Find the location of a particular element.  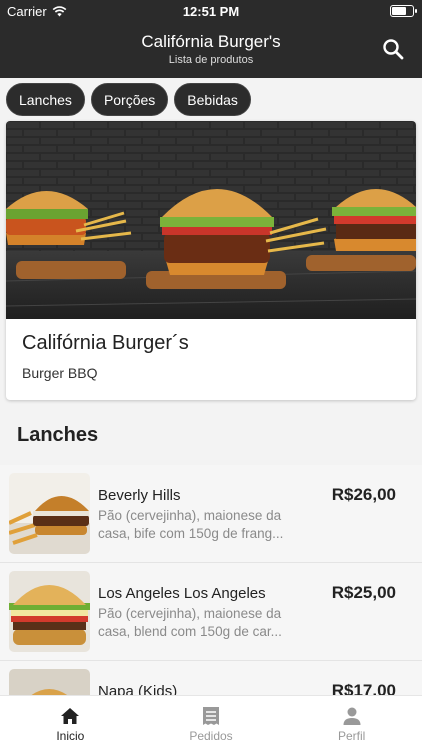

bottom-tab-bar: Inicio Pedidos Perfil is located at coordinates (211, 722).